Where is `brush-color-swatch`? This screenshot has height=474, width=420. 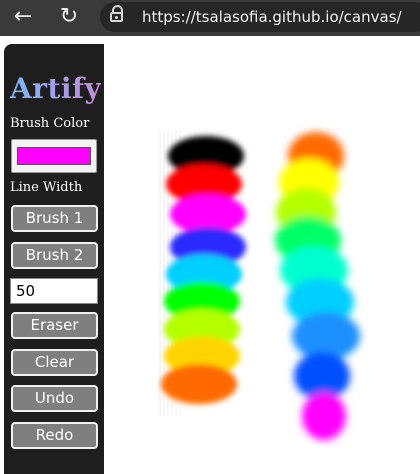 brush-color-swatch is located at coordinates (54, 156).